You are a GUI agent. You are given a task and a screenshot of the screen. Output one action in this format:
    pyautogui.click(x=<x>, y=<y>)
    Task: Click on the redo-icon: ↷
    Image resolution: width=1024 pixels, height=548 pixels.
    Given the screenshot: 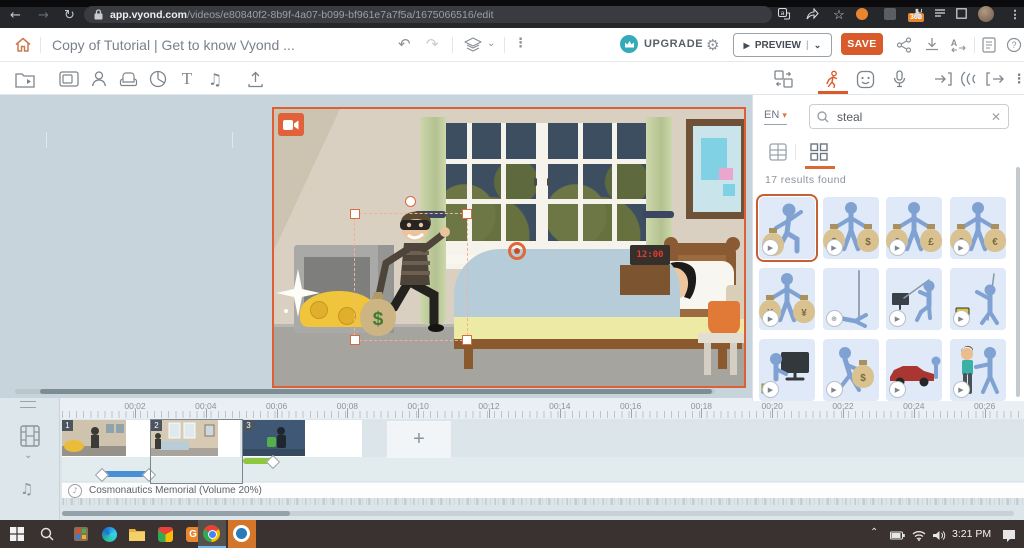 What is the action you would take?
    pyautogui.click(x=432, y=44)
    